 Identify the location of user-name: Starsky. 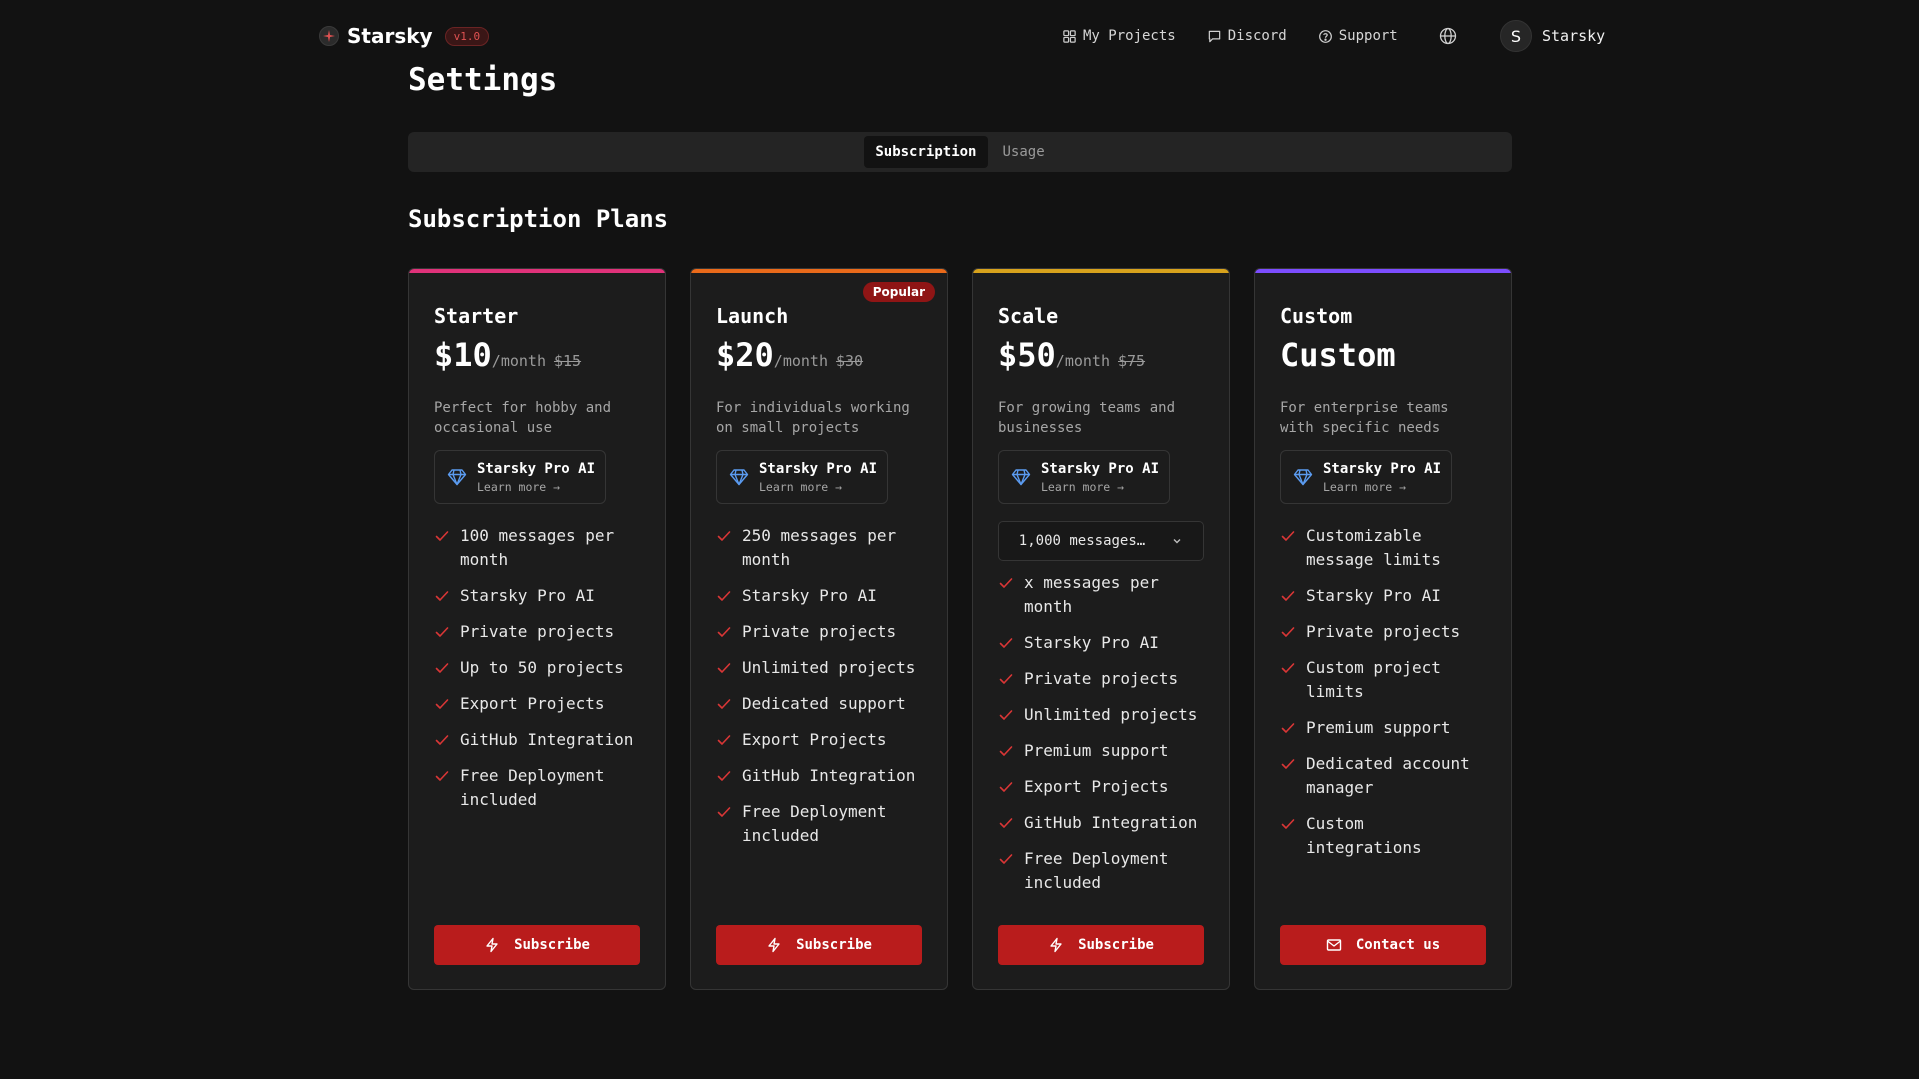
(1574, 36).